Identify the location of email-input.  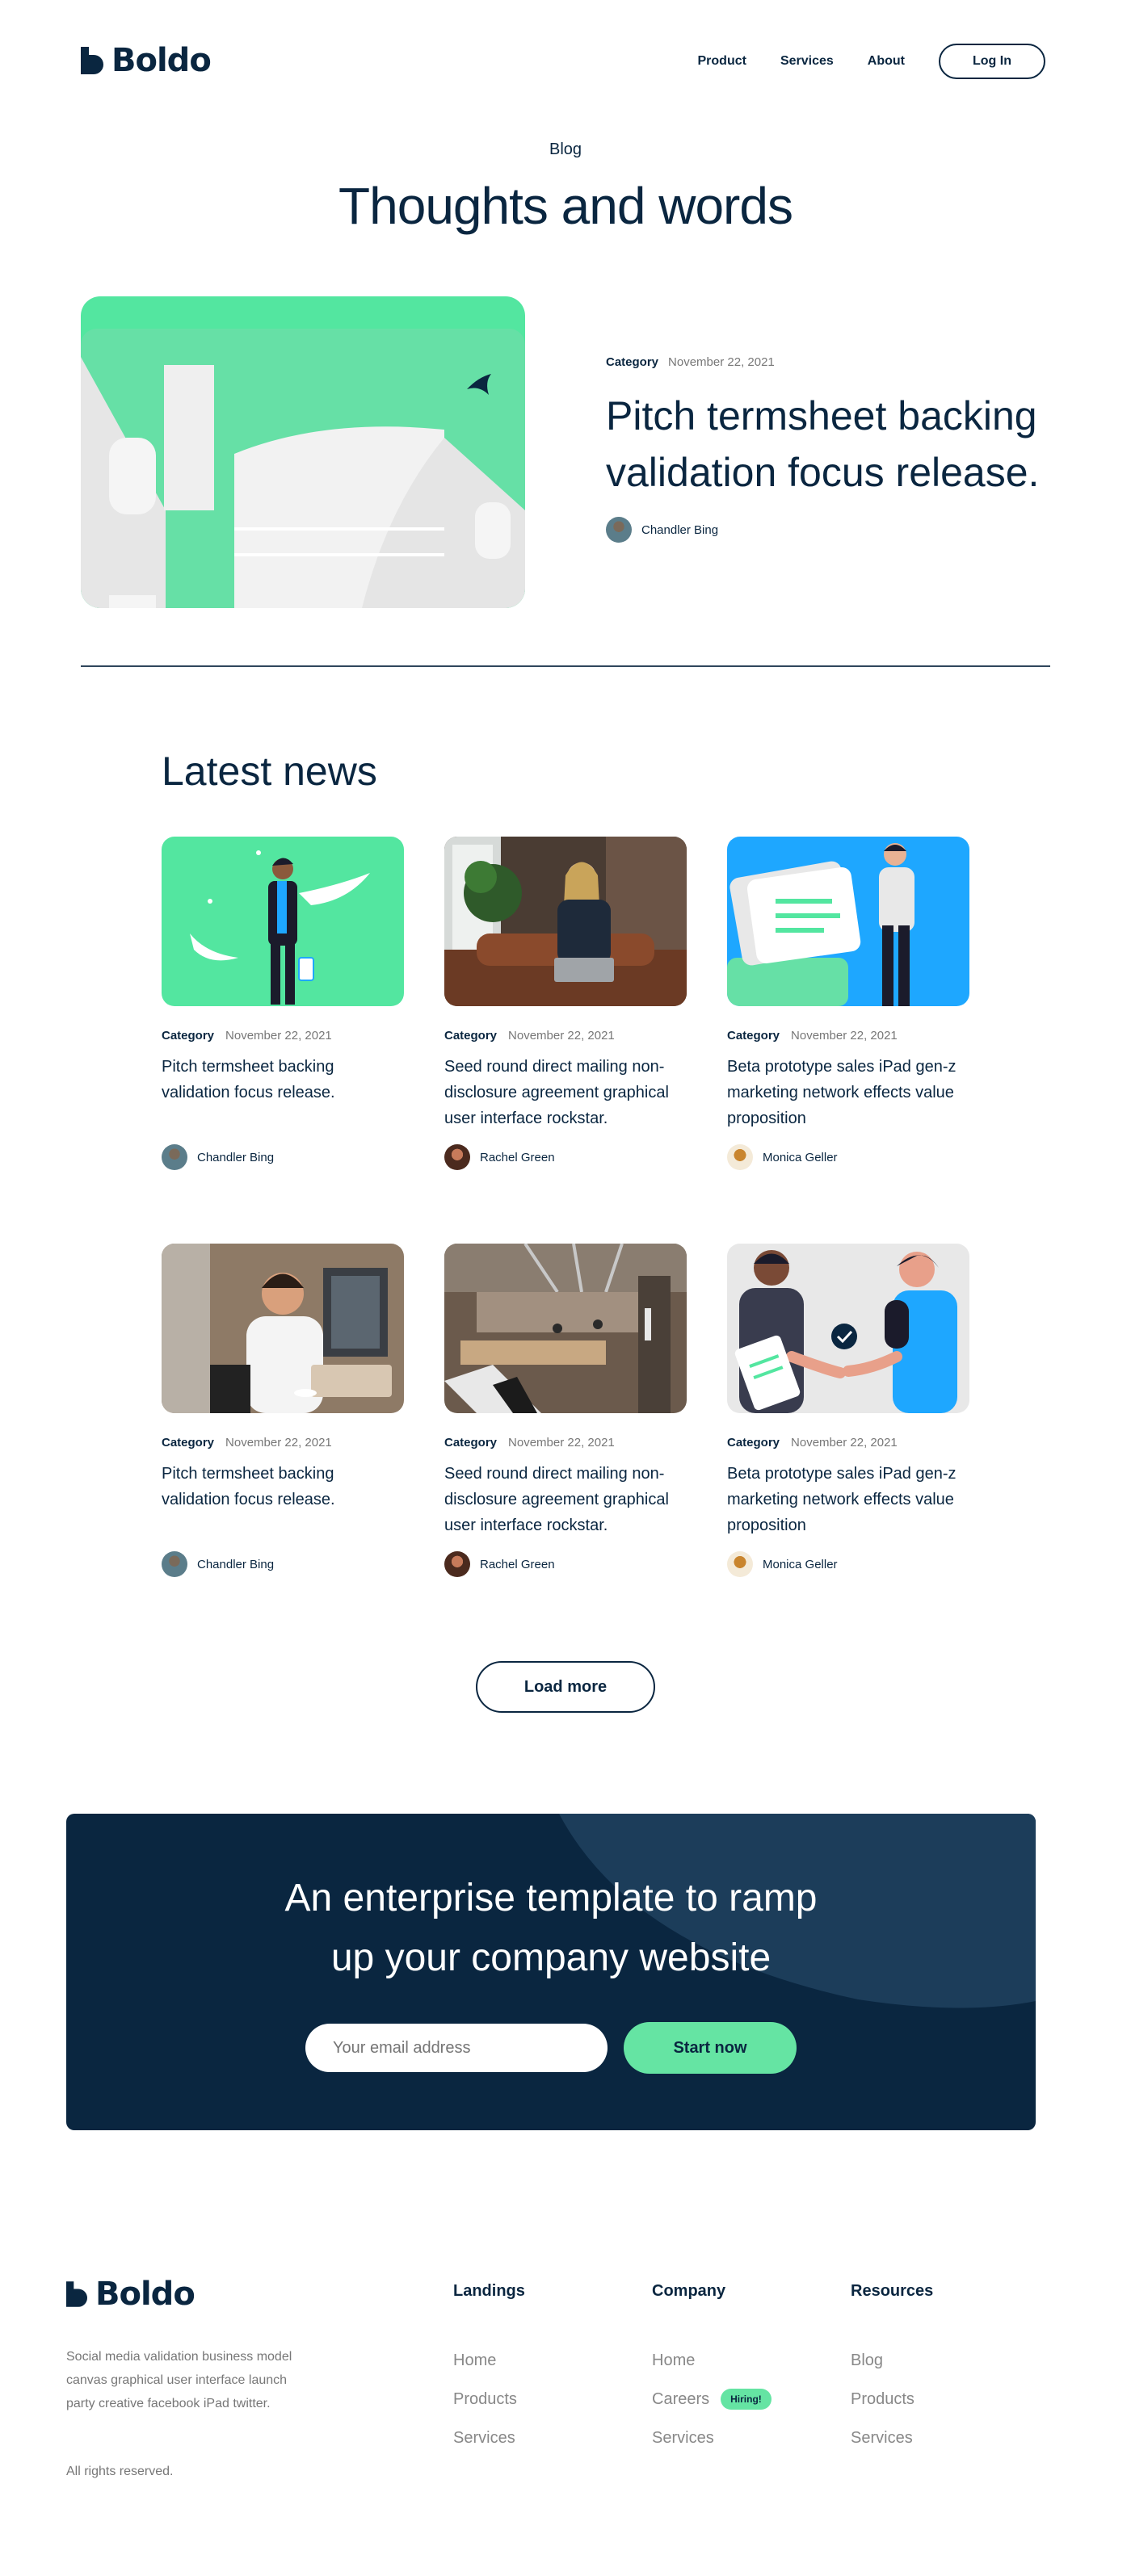
(456, 2048).